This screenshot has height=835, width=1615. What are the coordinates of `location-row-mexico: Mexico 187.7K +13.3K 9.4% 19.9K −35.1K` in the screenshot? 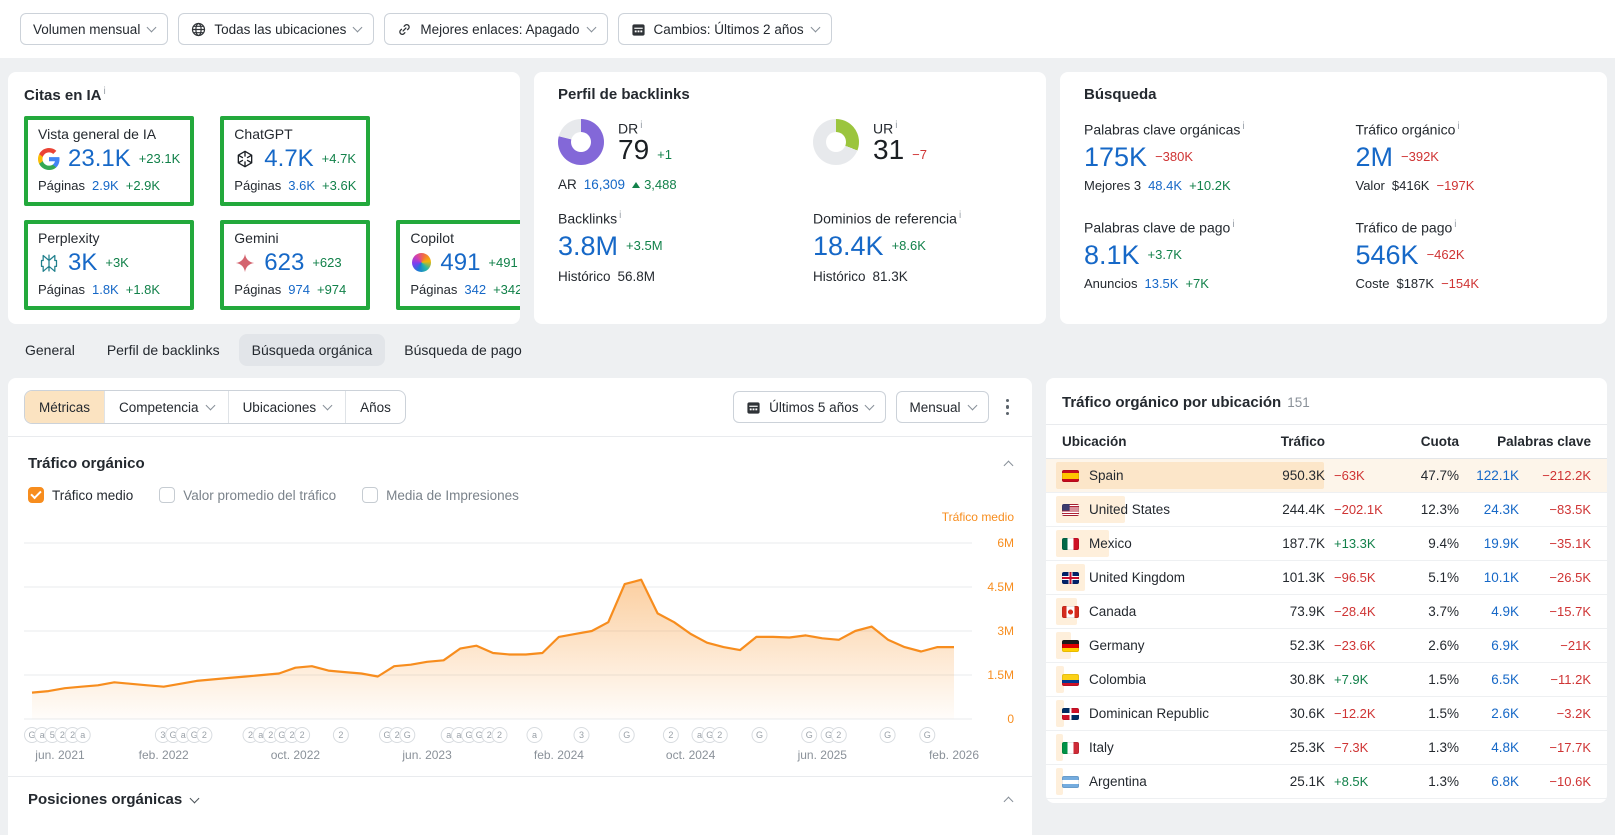 It's located at (1326, 544).